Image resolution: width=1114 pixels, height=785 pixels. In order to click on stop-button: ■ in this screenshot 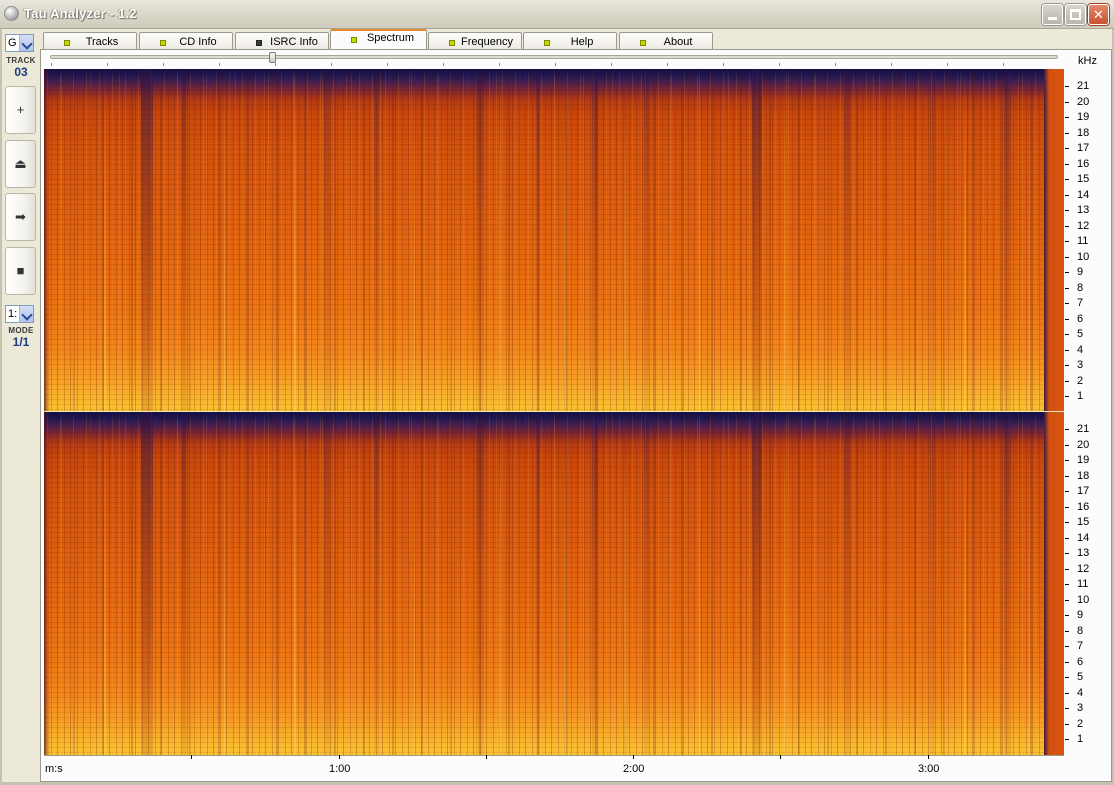, I will do `click(20, 271)`.